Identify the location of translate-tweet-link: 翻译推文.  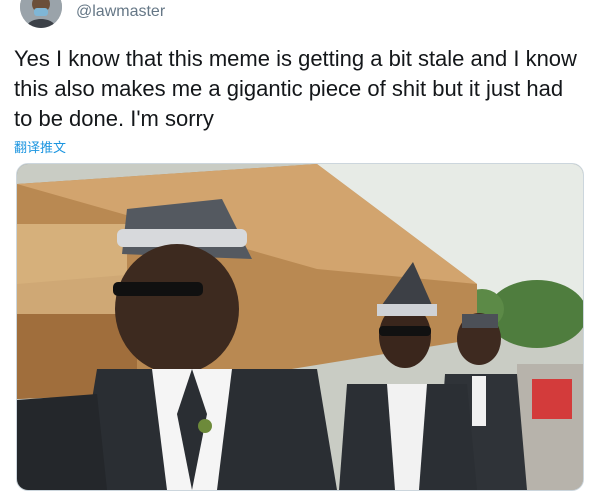
(40, 146).